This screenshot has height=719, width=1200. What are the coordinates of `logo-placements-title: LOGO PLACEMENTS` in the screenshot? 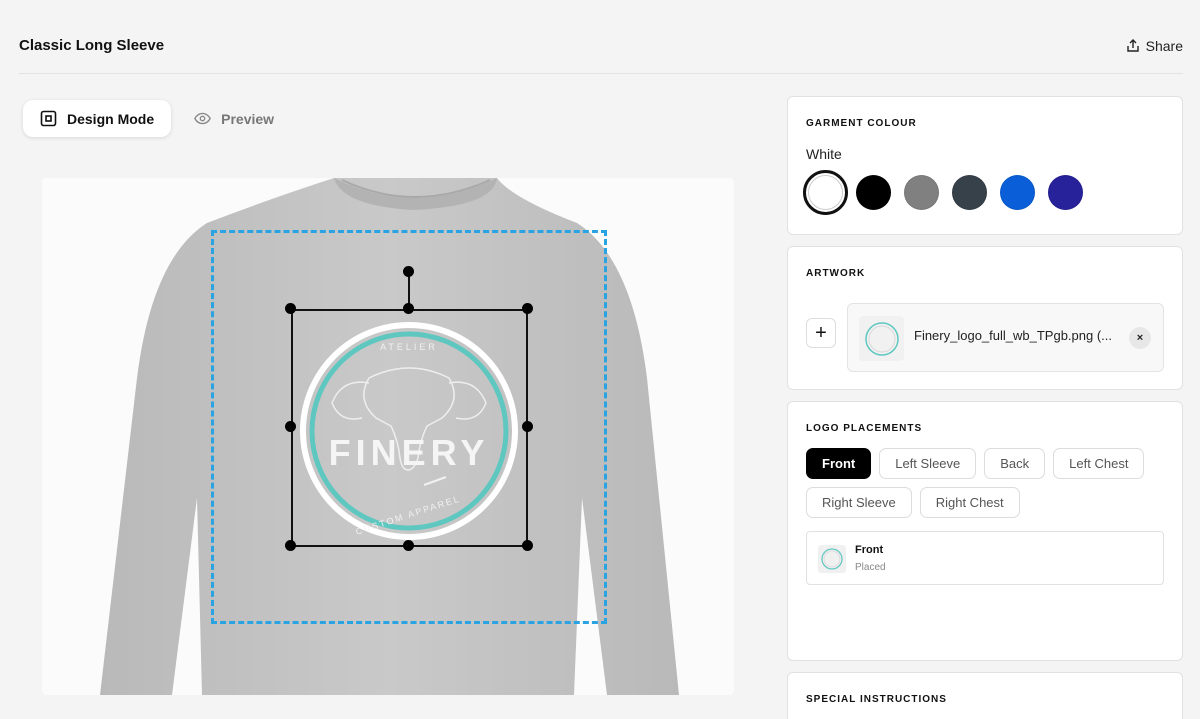 It's located at (864, 428).